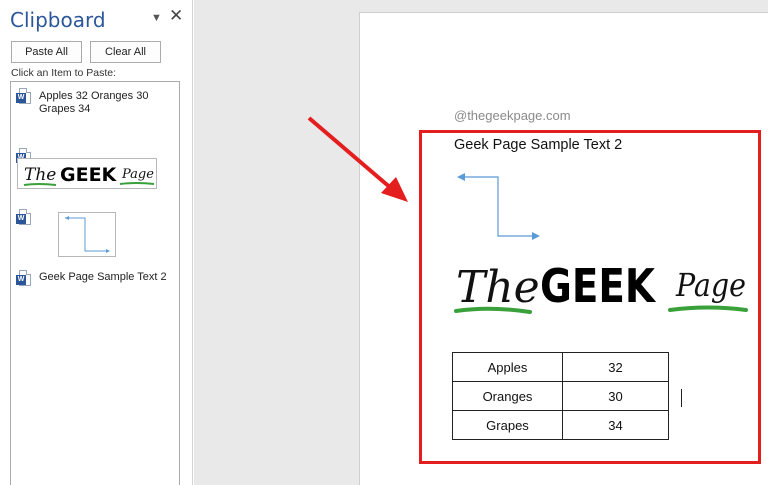  Describe the element at coordinates (156, 18) in the screenshot. I see `dropdown-triangle-icon: ▼` at that location.